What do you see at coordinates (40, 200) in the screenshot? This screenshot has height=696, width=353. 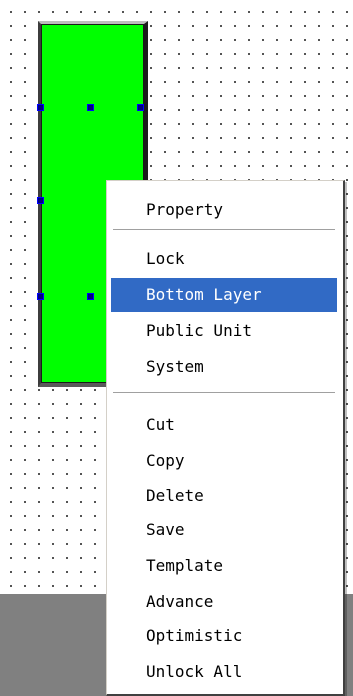 I see `resize-handle-middle-left` at bounding box center [40, 200].